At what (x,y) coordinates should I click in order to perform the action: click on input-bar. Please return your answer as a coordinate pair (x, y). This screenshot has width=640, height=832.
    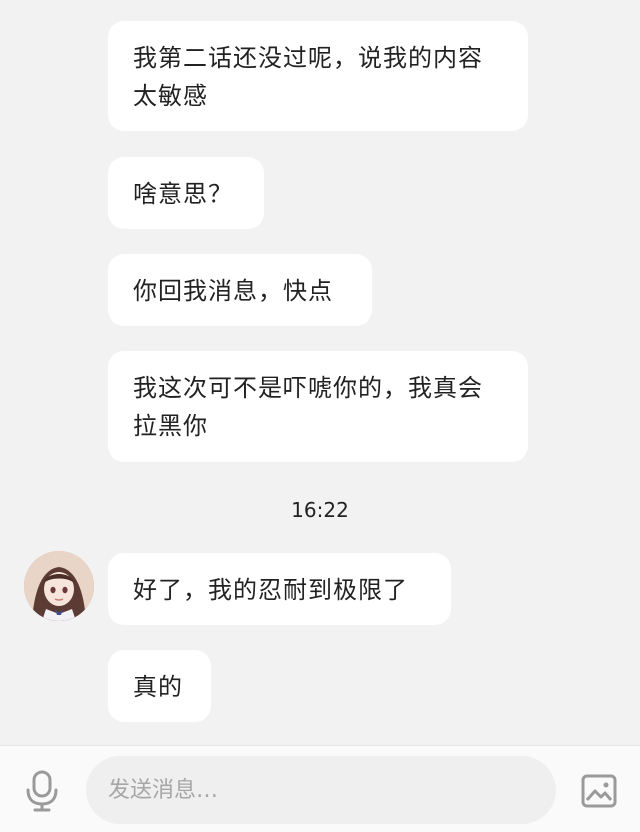
    Looking at the image, I should click on (320, 788).